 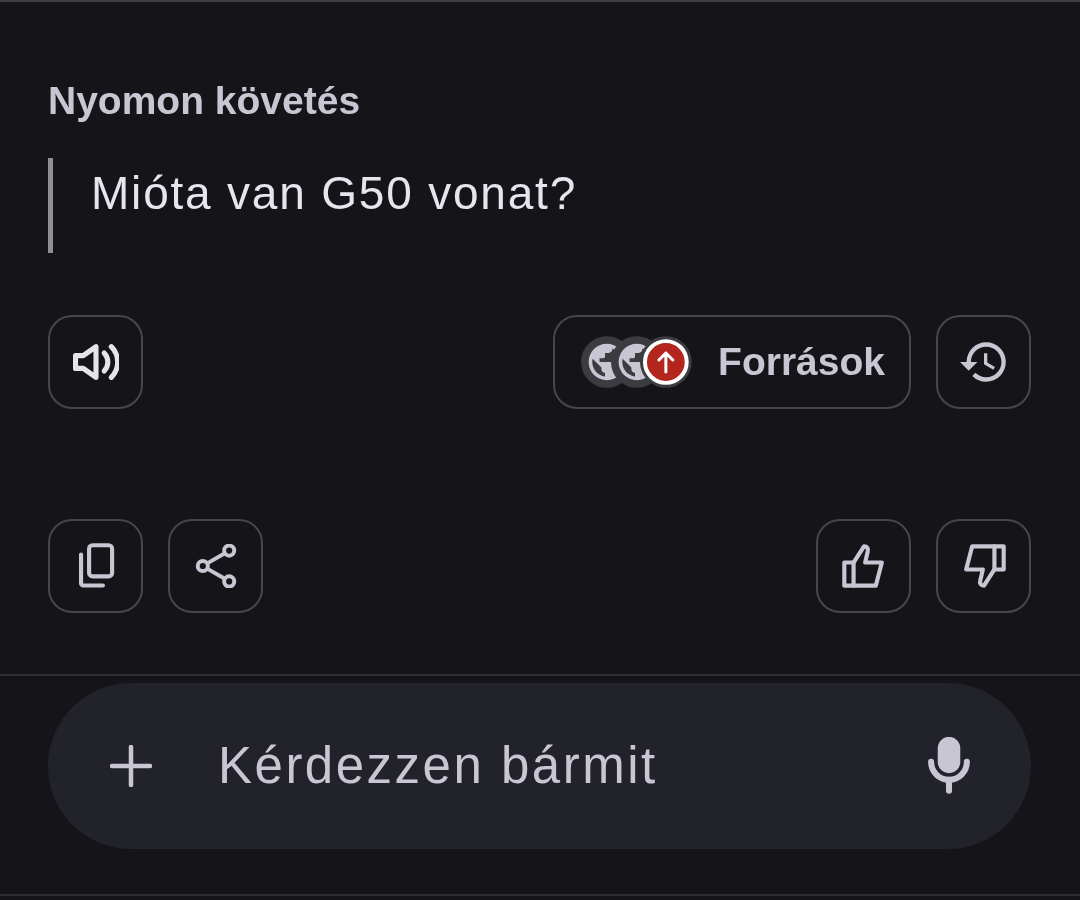 I want to click on section-title: Nyomon követés, so click(x=204, y=101).